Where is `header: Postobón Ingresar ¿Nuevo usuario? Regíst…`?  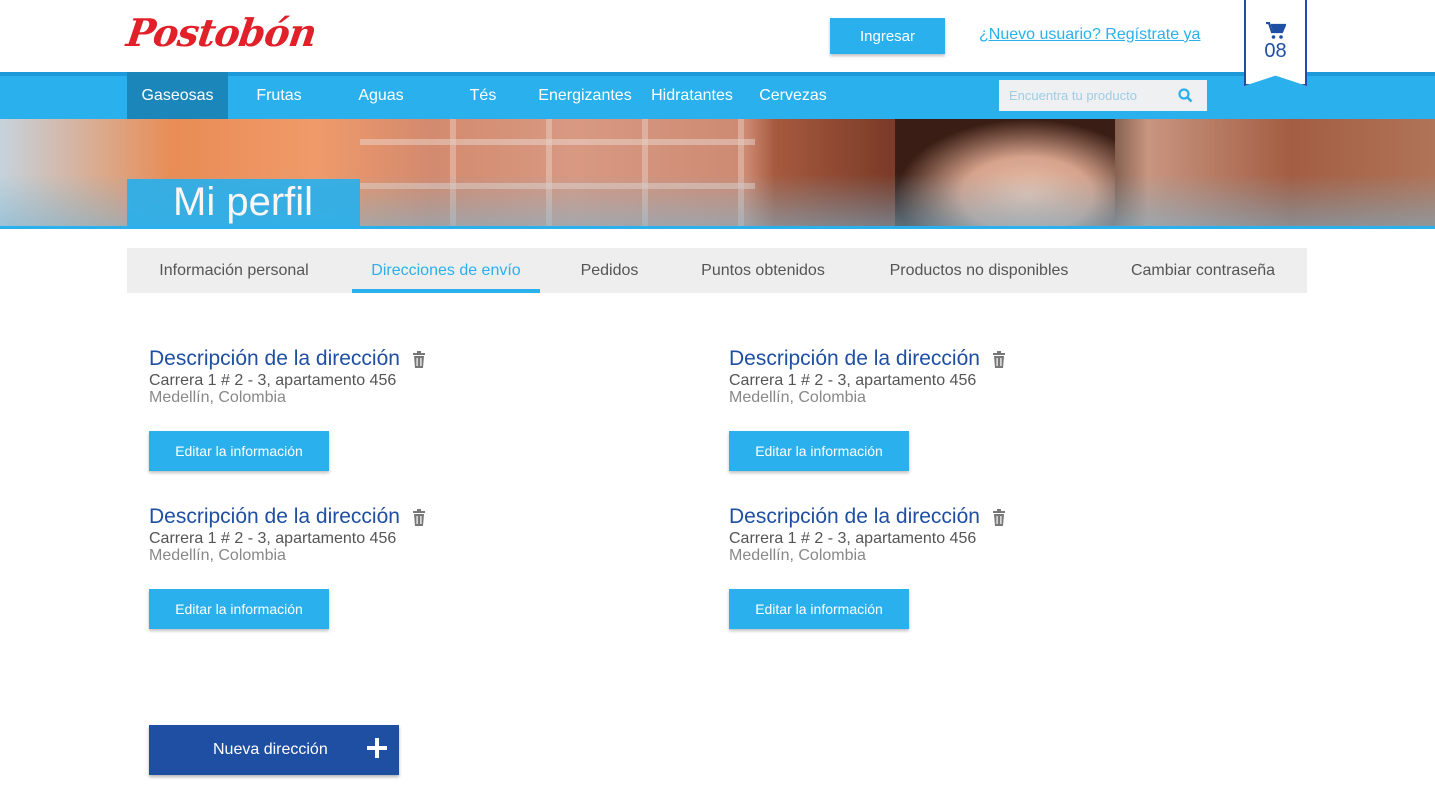
header: Postobón Ingresar ¿Nuevo usuario? Regíst… is located at coordinates (717, 36).